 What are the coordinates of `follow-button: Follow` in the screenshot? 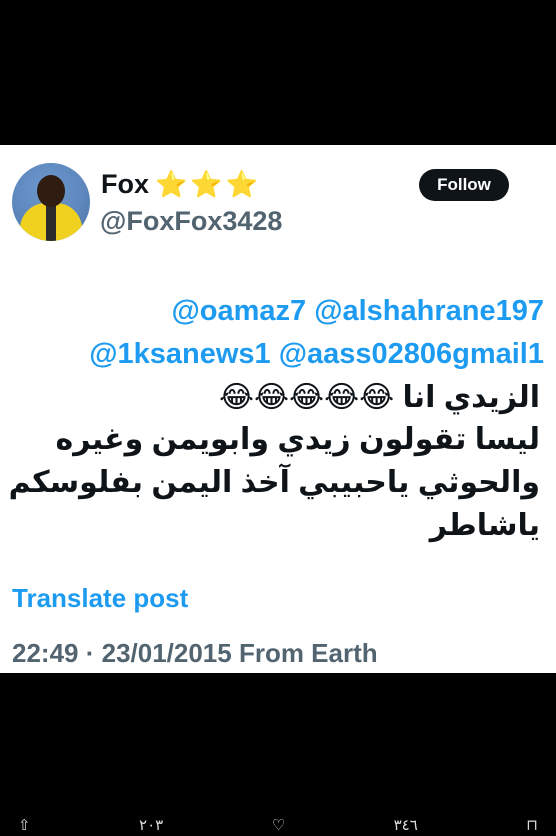 It's located at (464, 185).